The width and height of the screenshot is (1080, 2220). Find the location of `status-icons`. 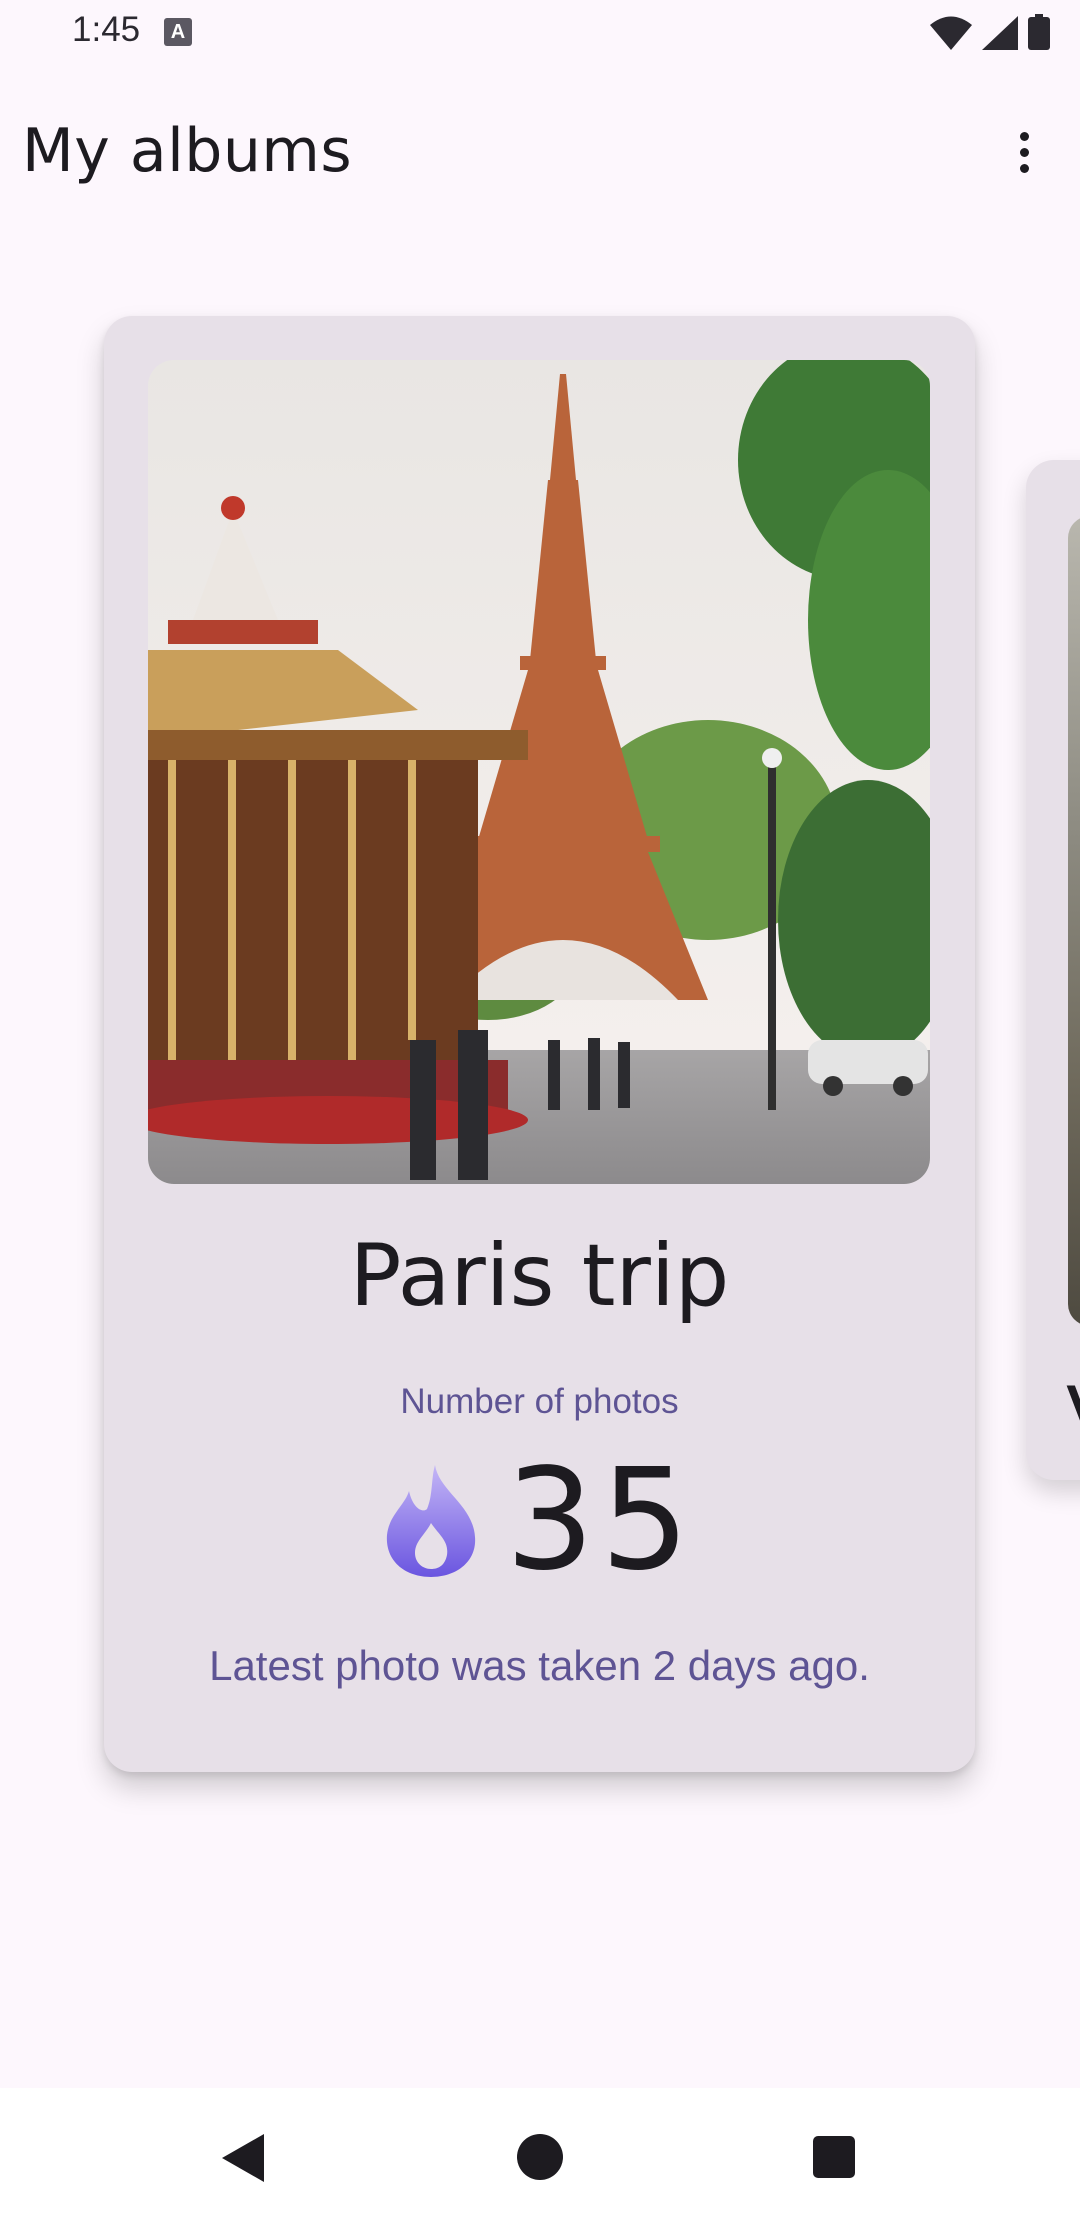

status-icons is located at coordinates (990, 32).